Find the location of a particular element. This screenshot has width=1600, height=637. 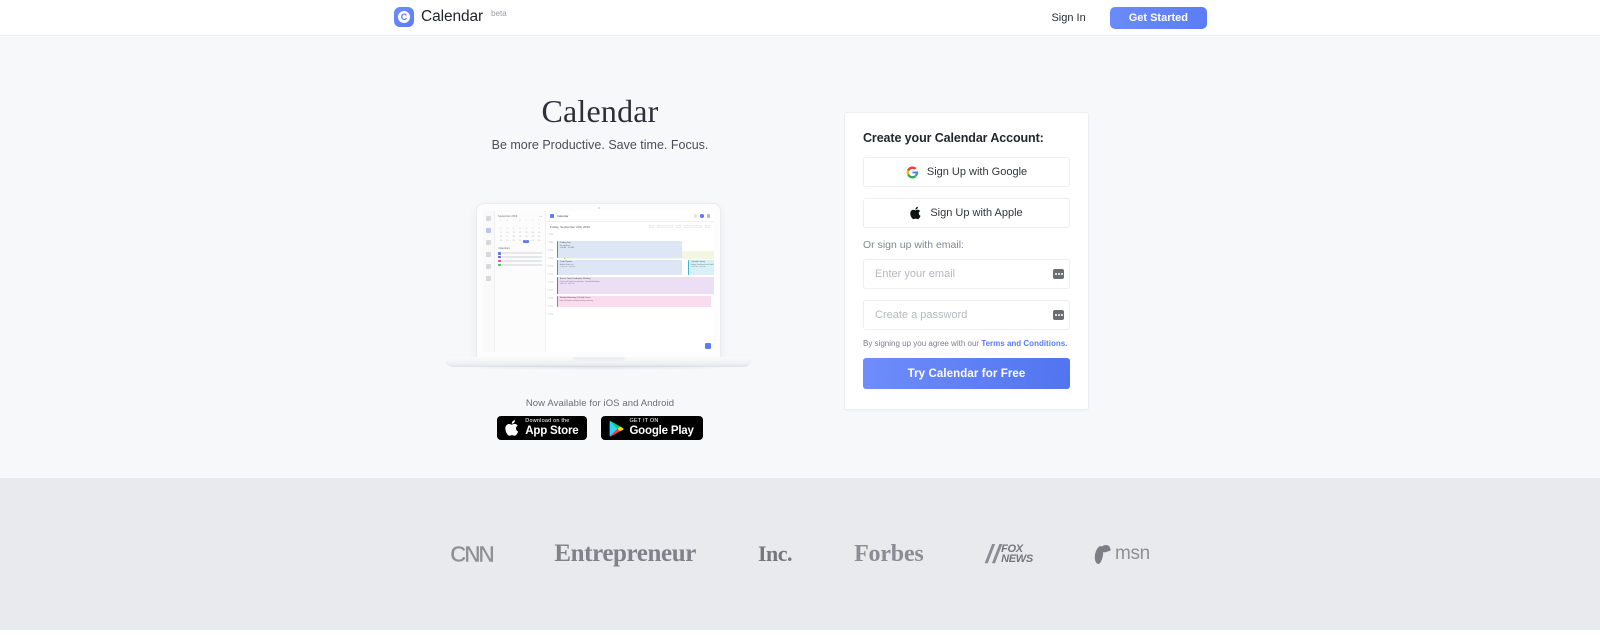

mockup-hour-label: 11 AM is located at coordinates (550, 261).